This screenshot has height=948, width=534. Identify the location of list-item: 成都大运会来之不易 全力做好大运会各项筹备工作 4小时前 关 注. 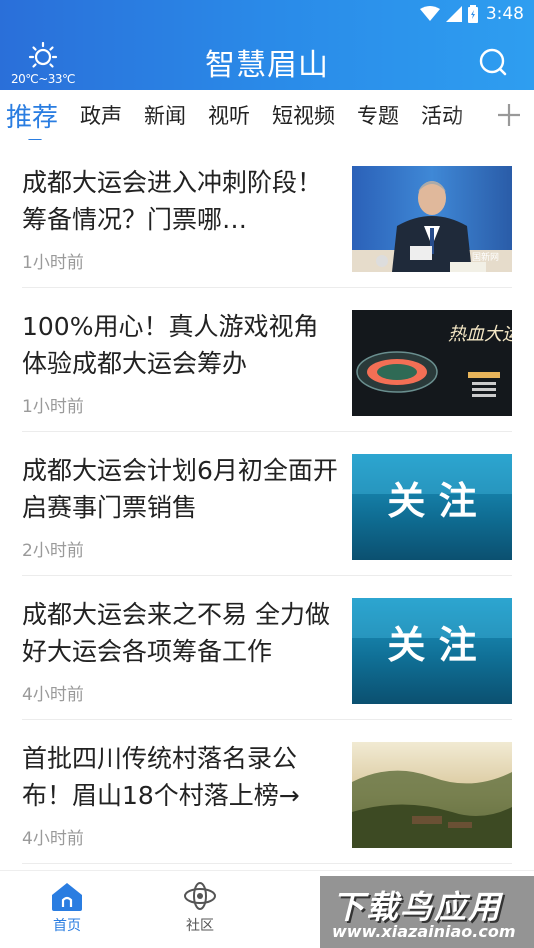
(267, 648).